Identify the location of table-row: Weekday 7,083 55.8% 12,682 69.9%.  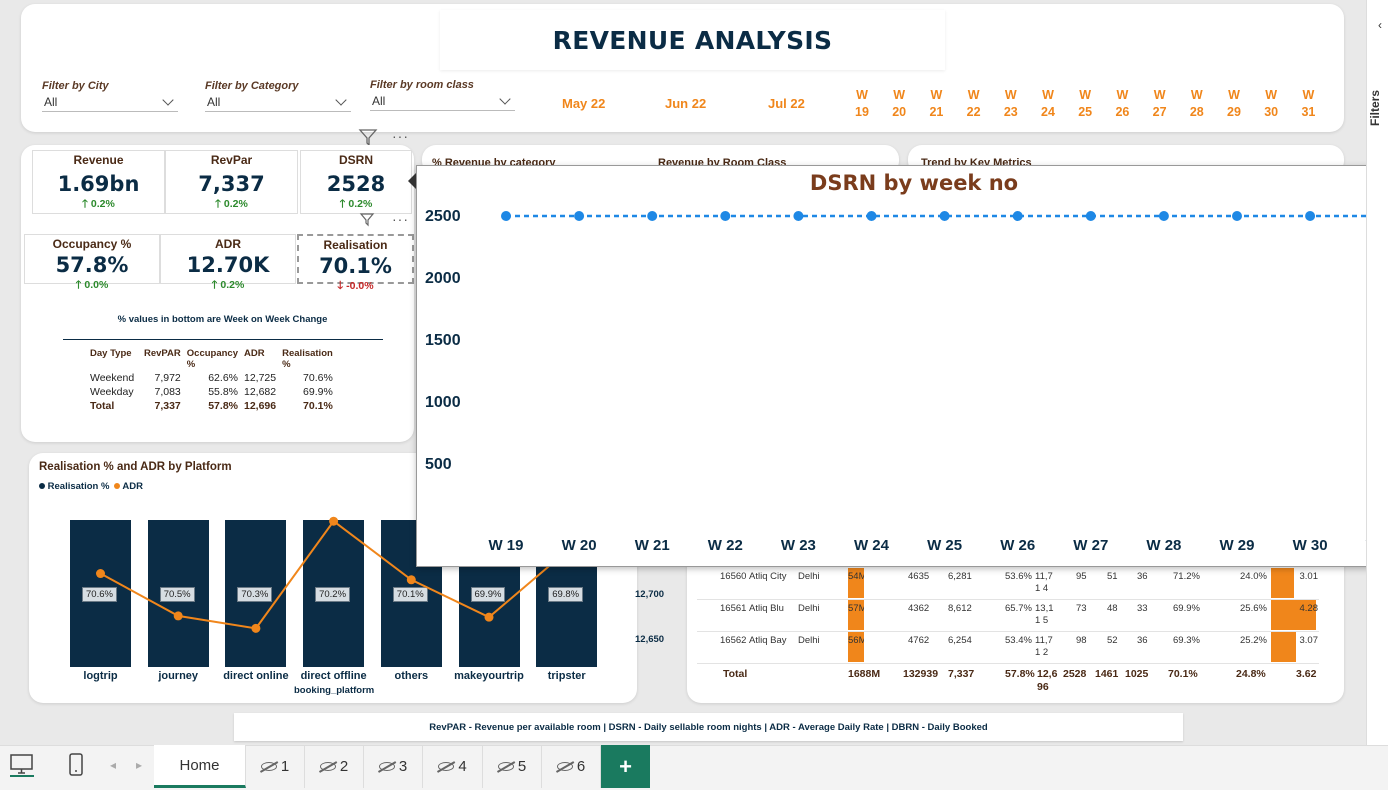
(211, 392).